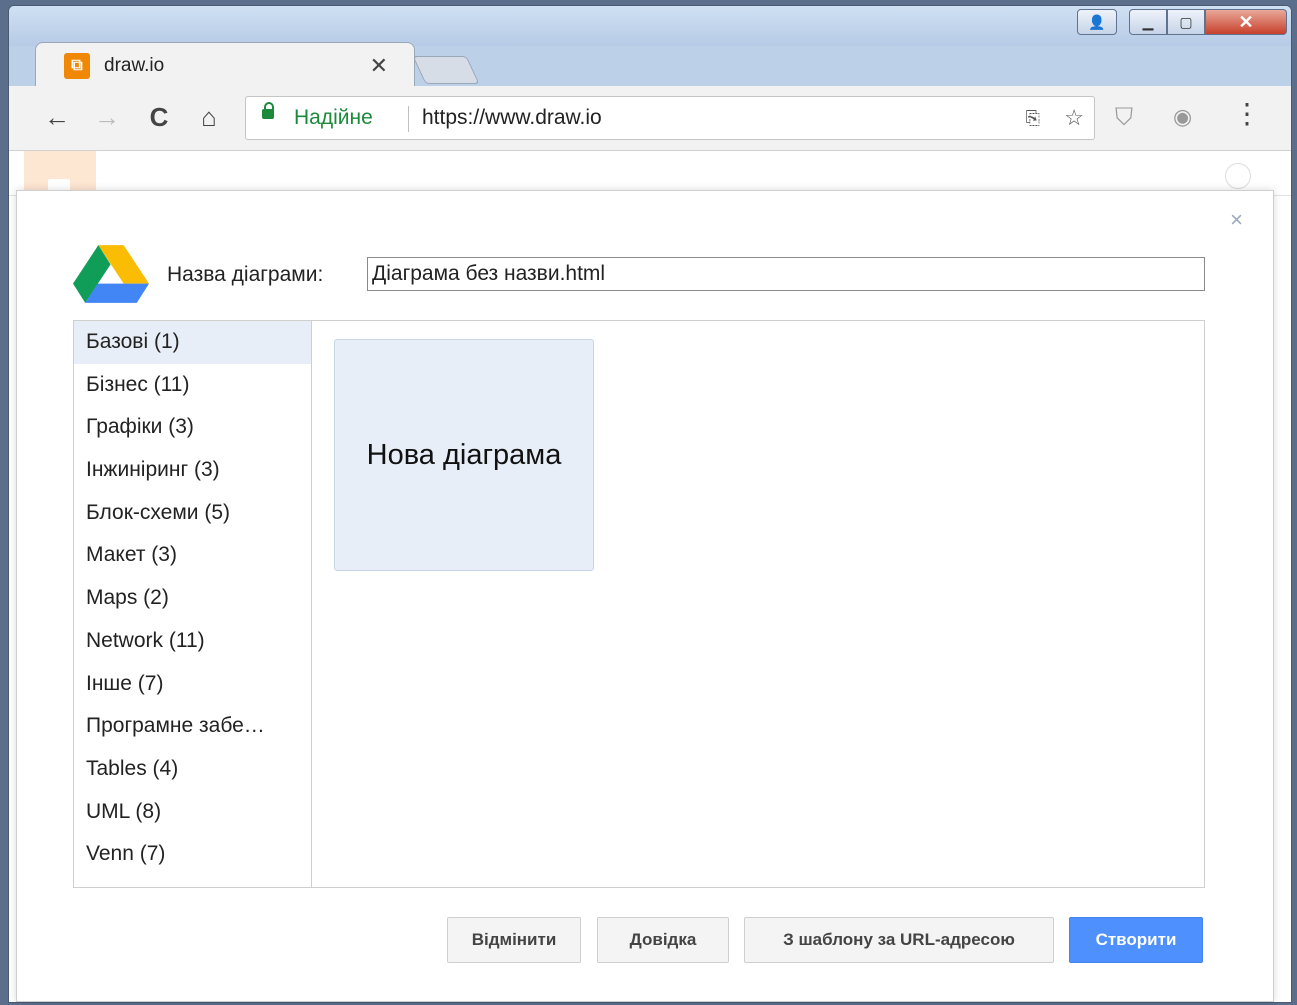  What do you see at coordinates (670, 118) in the screenshot?
I see `address-bar: Надійне https://www.draw.io ⎘ ☆` at bounding box center [670, 118].